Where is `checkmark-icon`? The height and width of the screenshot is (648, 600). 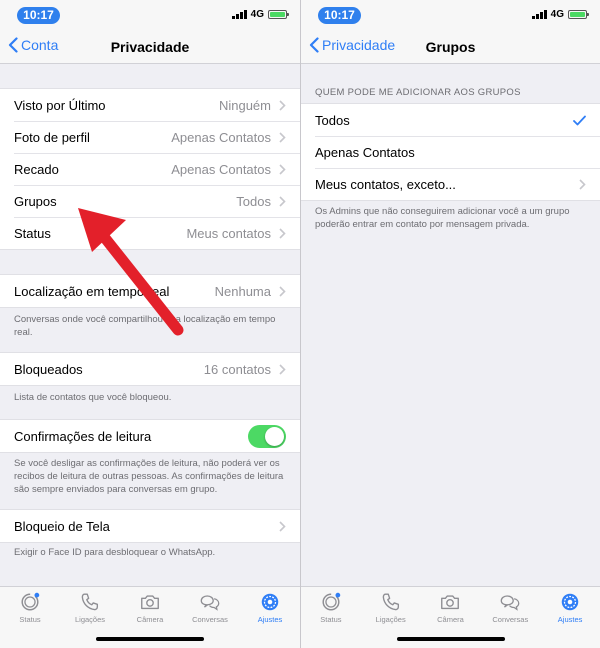
checkmark-icon is located at coordinates (579, 120).